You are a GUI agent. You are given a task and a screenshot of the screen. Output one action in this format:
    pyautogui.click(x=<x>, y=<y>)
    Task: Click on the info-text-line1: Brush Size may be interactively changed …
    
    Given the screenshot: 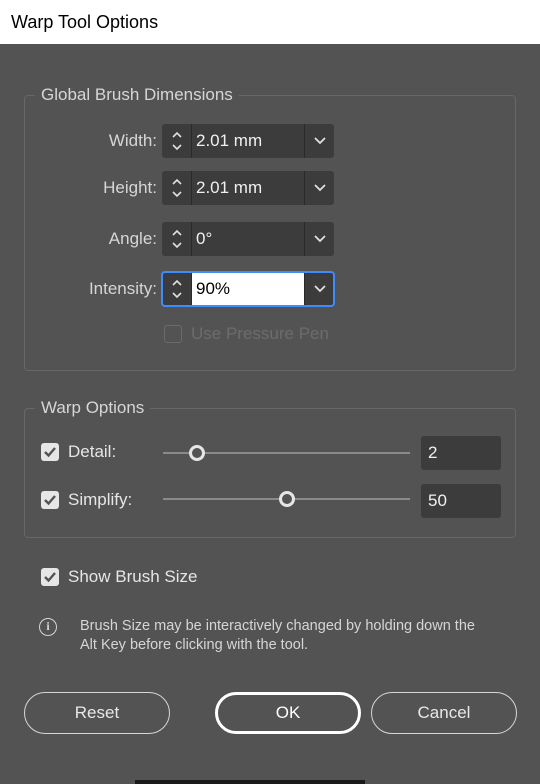 What is the action you would take?
    pyautogui.click(x=277, y=626)
    